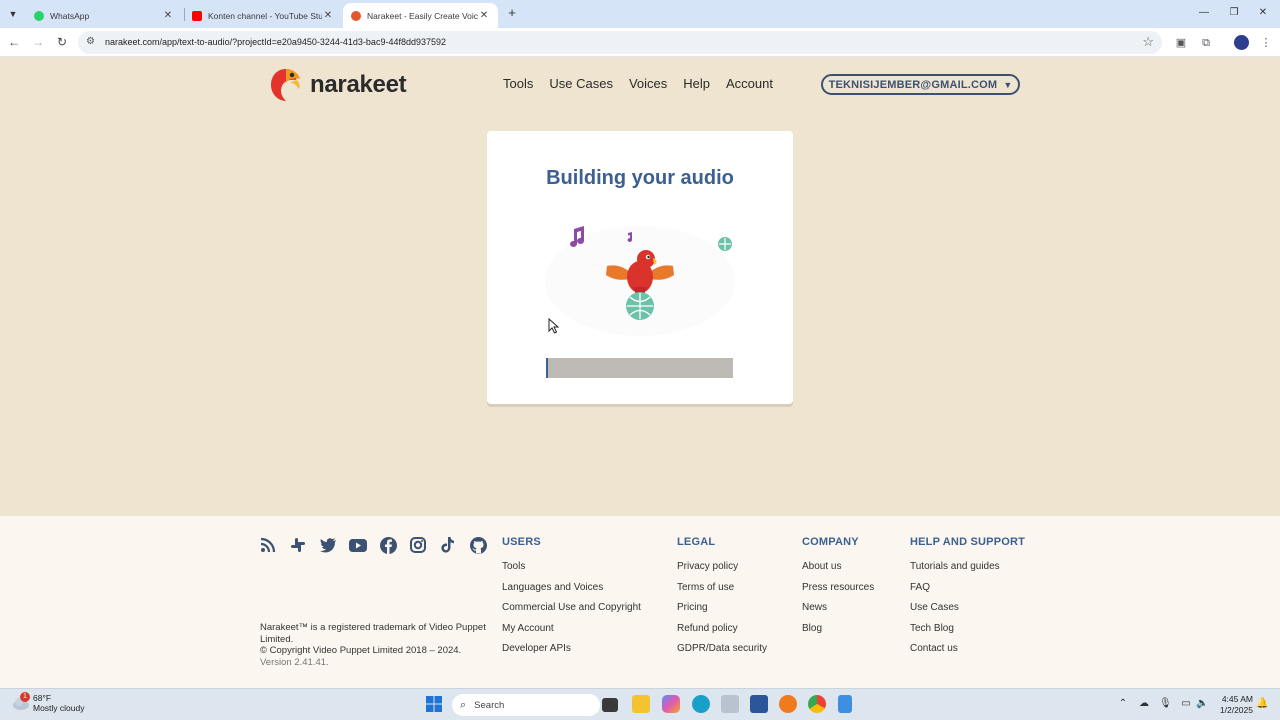 This screenshot has width=1280, height=720. What do you see at coordinates (759, 704) in the screenshot?
I see `store-icon` at bounding box center [759, 704].